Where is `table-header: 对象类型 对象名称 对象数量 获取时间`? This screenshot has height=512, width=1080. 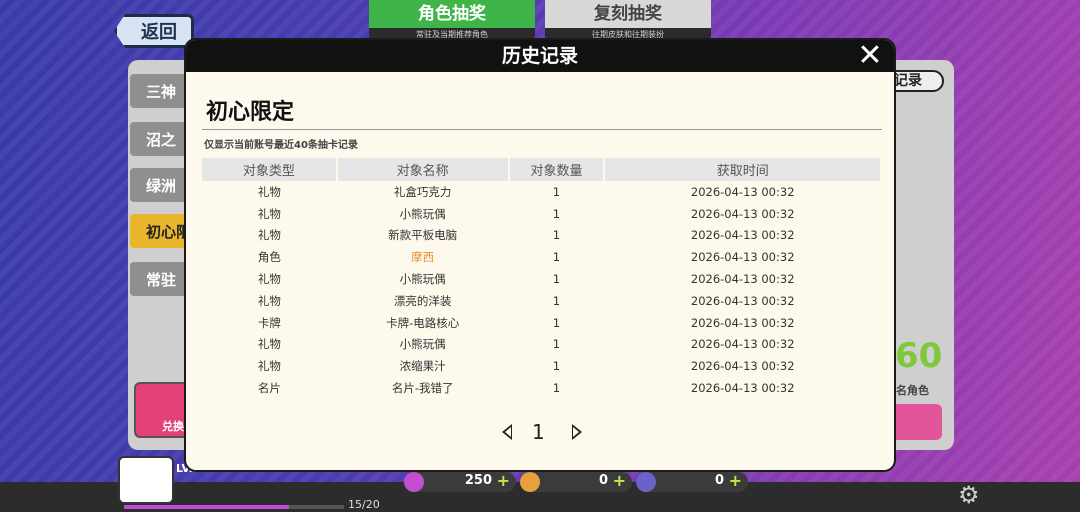
table-header: 对象类型 对象名称 对象数量 获取时间 is located at coordinates (542, 169).